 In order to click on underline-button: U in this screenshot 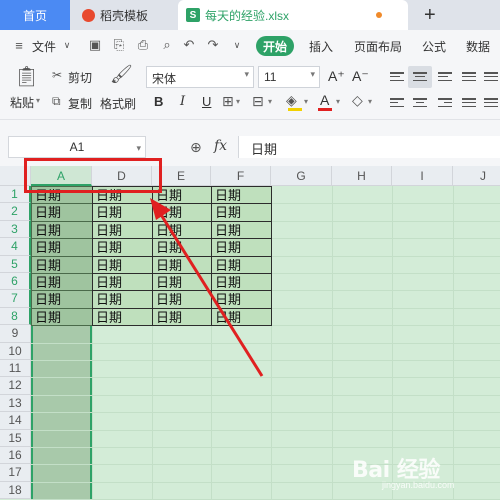, I will do `click(206, 101)`.